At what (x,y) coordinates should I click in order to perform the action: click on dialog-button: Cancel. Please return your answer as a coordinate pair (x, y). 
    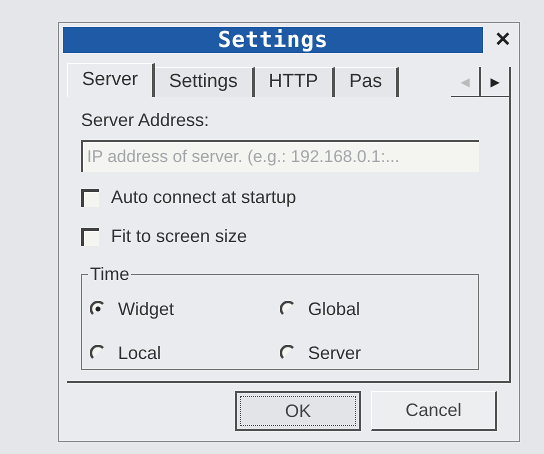
    Looking at the image, I should click on (434, 411).